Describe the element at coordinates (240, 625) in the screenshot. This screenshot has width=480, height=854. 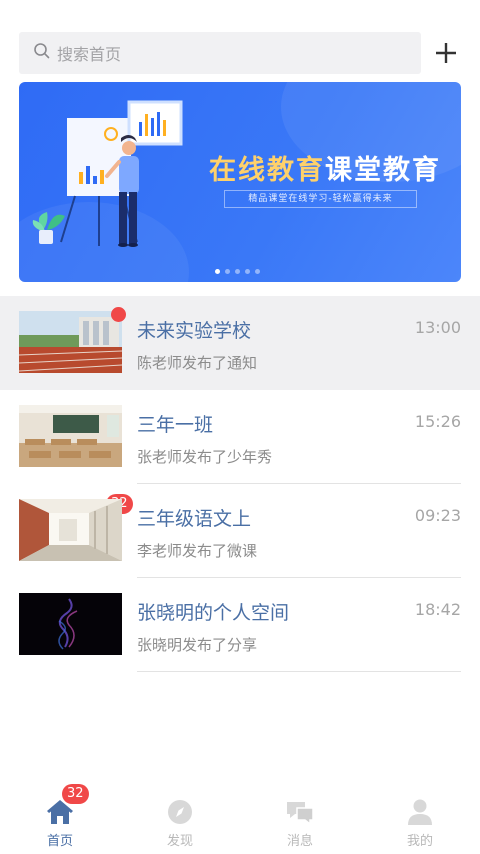
I see `list-item: 张晓明的个人空间 张晓明发布了分享 18:42` at that location.